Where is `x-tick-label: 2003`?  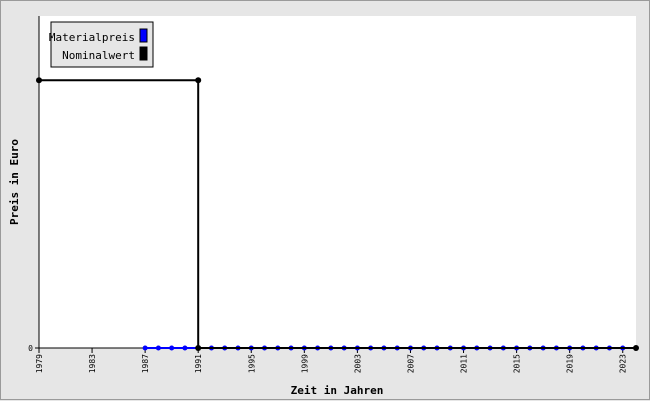 x-tick-label: 2003 is located at coordinates (357, 363).